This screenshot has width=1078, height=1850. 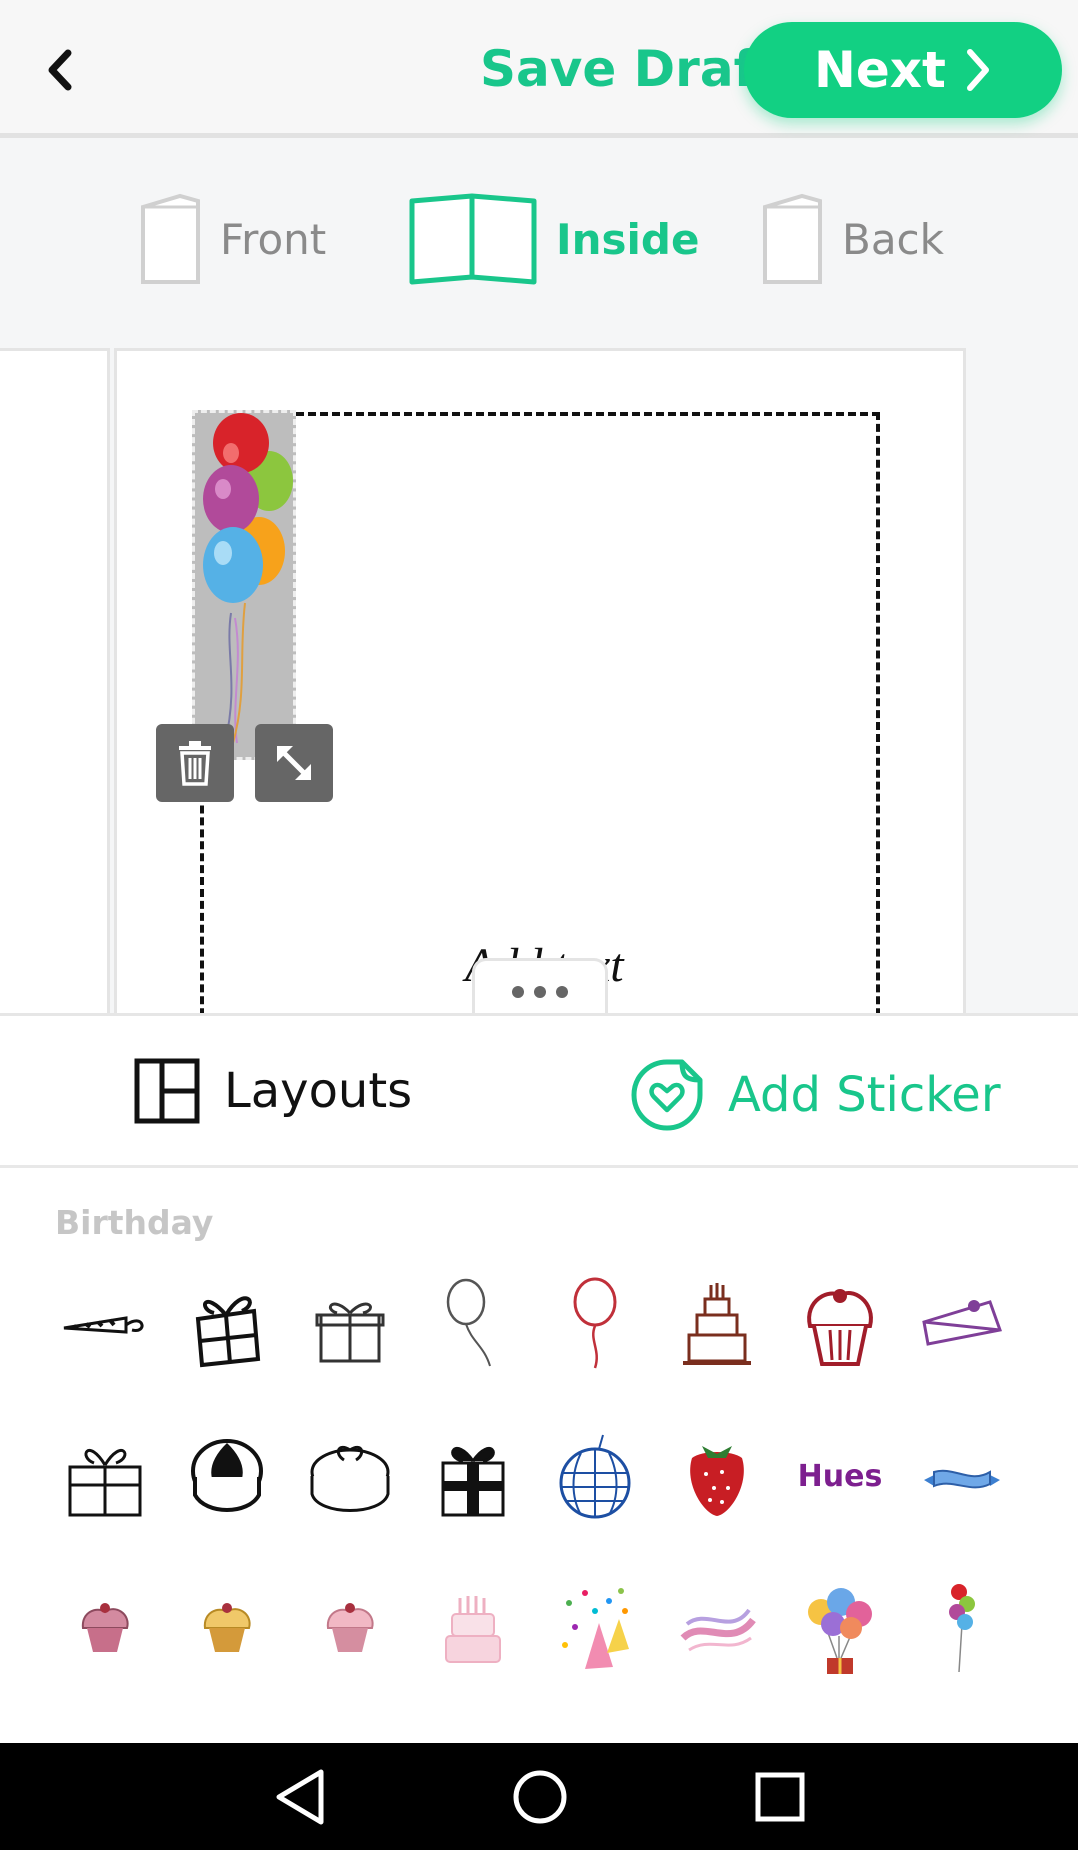 I want to click on tab-layouts: Layouts, so click(x=273, y=1091).